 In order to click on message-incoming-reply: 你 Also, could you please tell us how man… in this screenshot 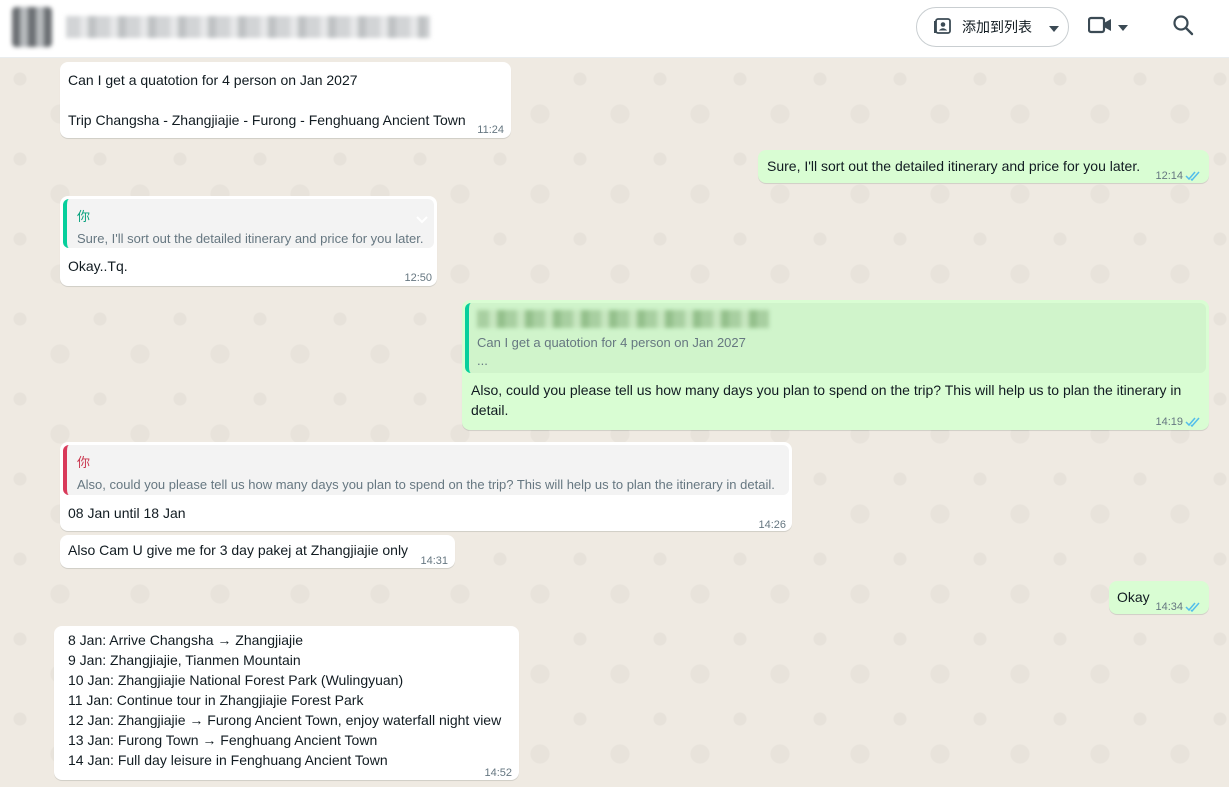, I will do `click(426, 486)`.